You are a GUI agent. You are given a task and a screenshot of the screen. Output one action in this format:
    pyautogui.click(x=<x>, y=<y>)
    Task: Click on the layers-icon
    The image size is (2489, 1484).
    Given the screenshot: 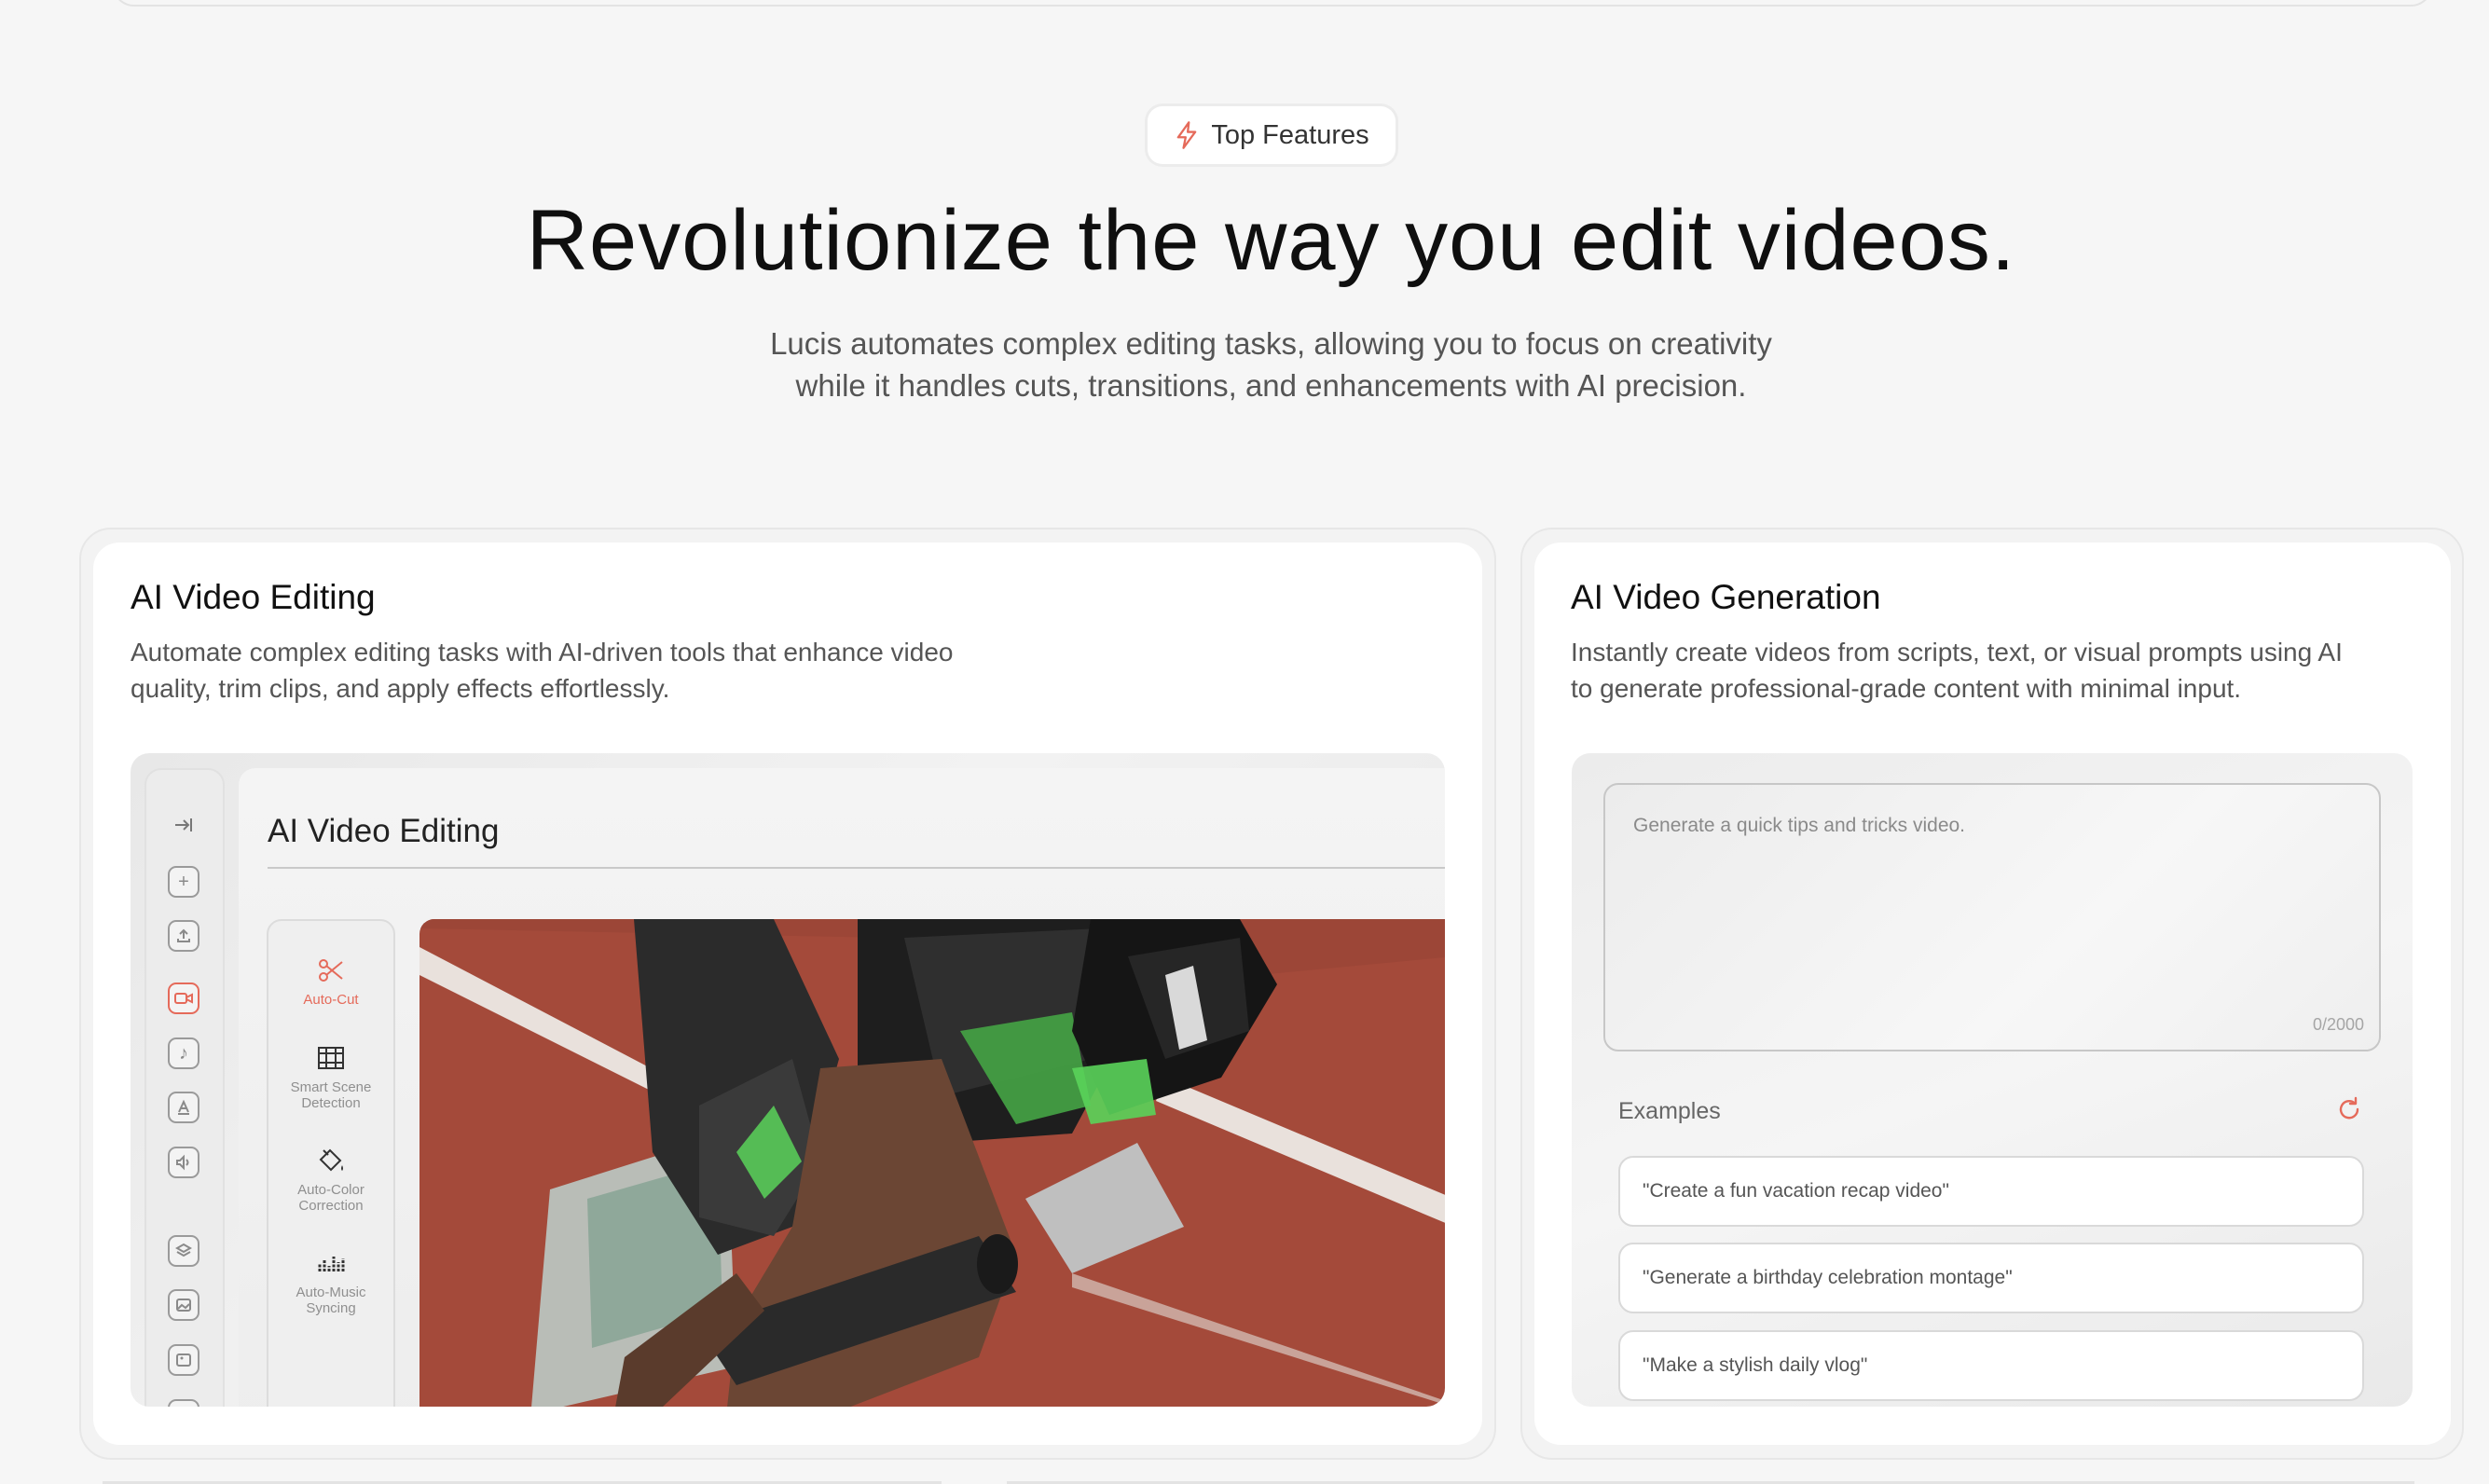 What is the action you would take?
    pyautogui.click(x=183, y=1251)
    